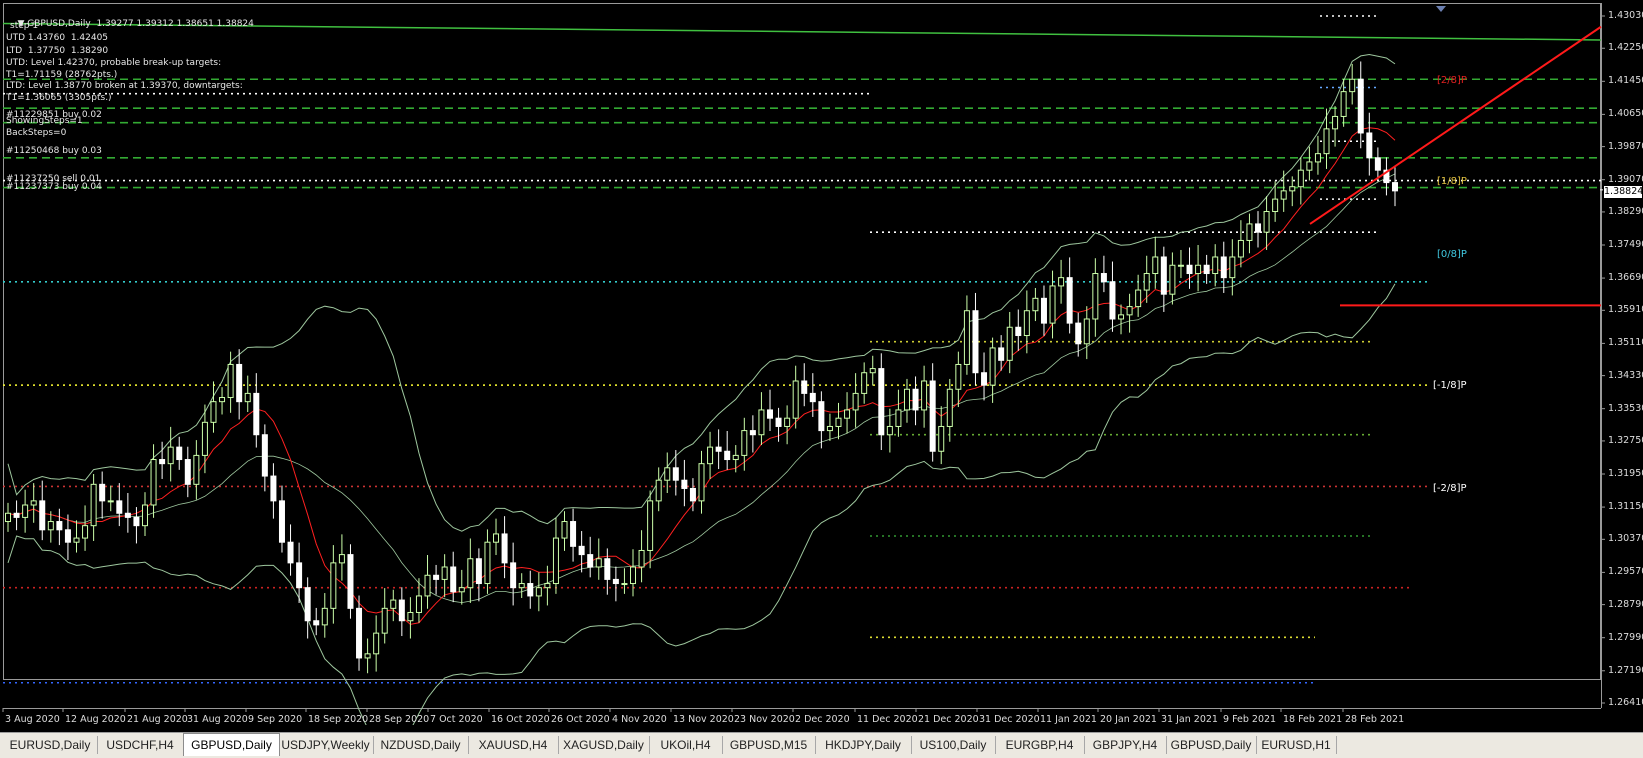 This screenshot has width=1643, height=758. I want to click on tab-nzdusd-daily: NZDUSD,Daily, so click(421, 745).